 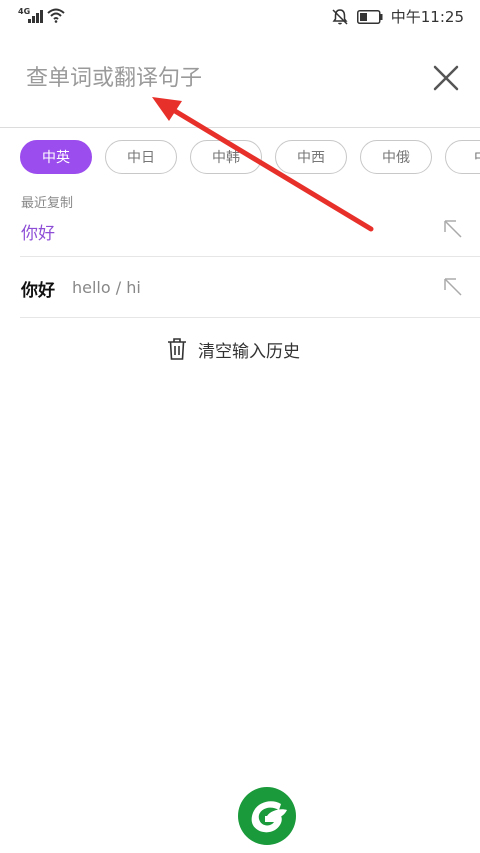 I want to click on tab-zh-es: 中西, so click(x=311, y=157).